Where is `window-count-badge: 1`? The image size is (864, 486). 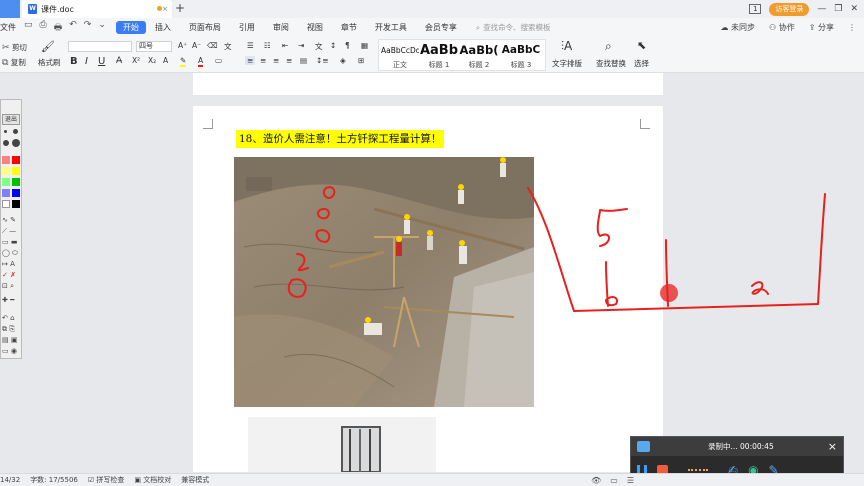
window-count-badge: 1 is located at coordinates (755, 9).